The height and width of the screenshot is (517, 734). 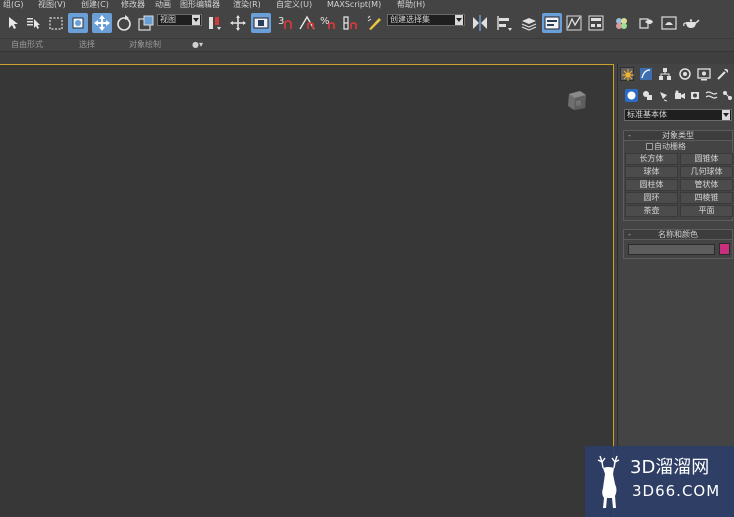 What do you see at coordinates (146, 23) in the screenshot?
I see `scale-icon` at bounding box center [146, 23].